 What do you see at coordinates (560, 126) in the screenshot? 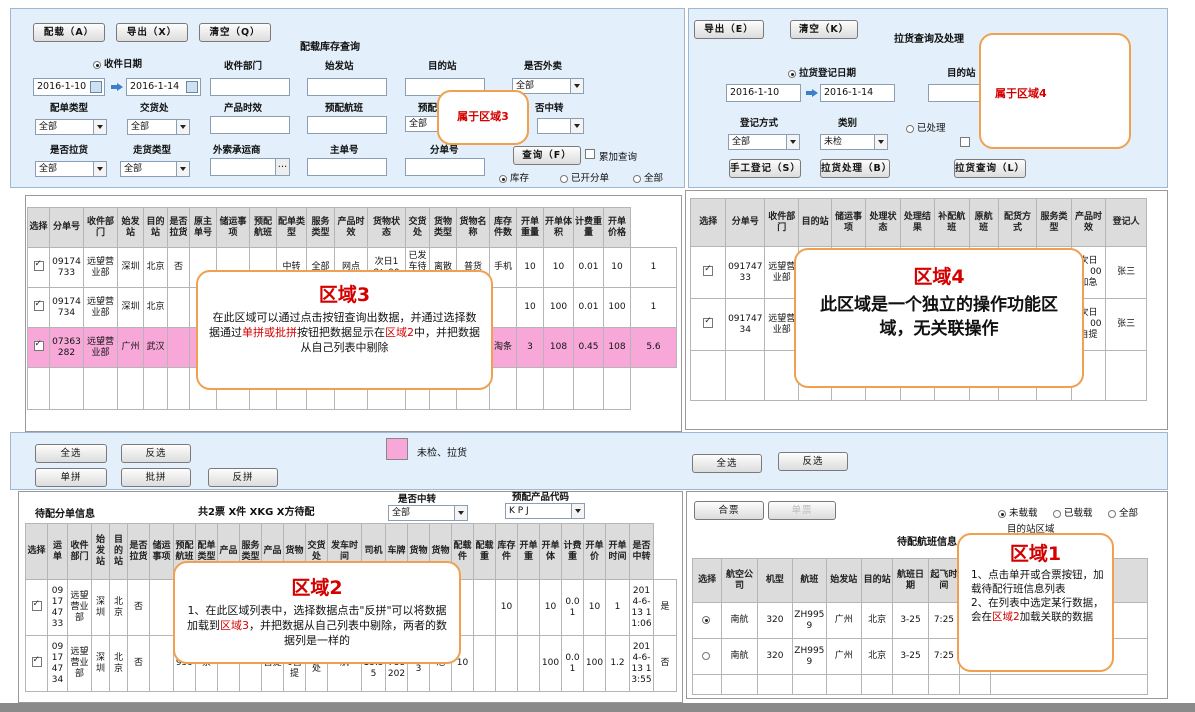
I see `transfer-select` at bounding box center [560, 126].